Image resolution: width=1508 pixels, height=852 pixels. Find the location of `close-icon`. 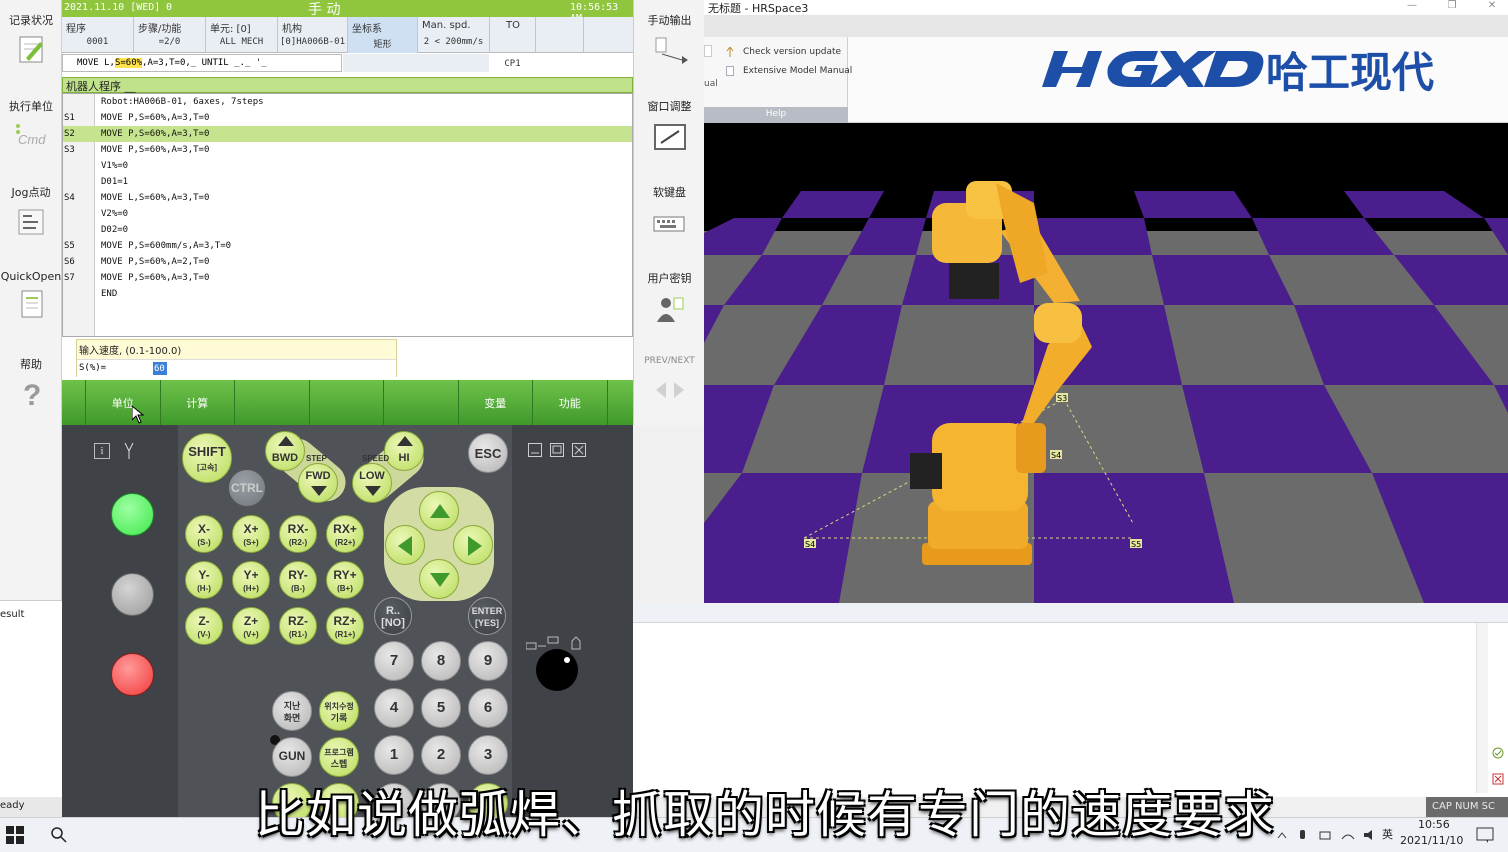

close-icon is located at coordinates (579, 450).